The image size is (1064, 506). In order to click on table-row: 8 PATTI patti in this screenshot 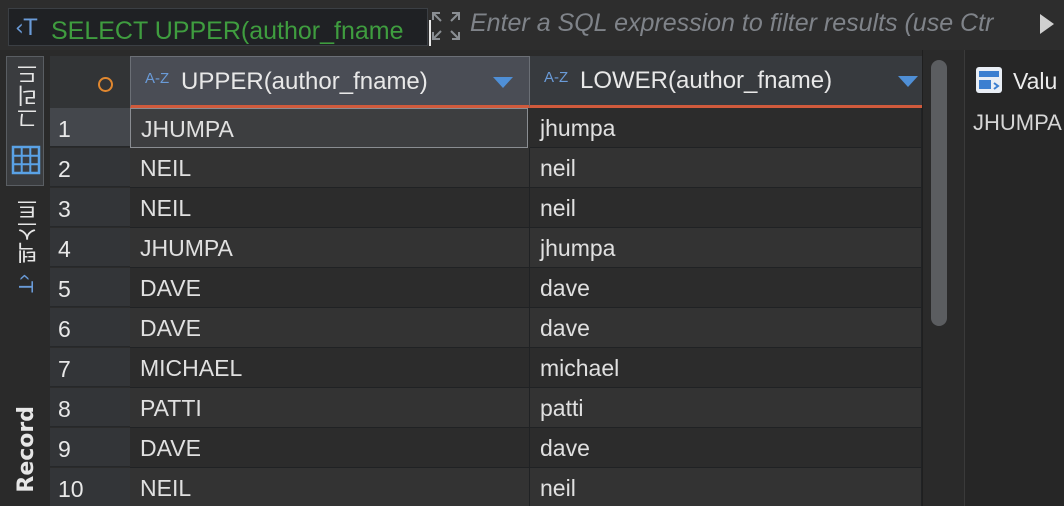, I will do `click(486, 408)`.